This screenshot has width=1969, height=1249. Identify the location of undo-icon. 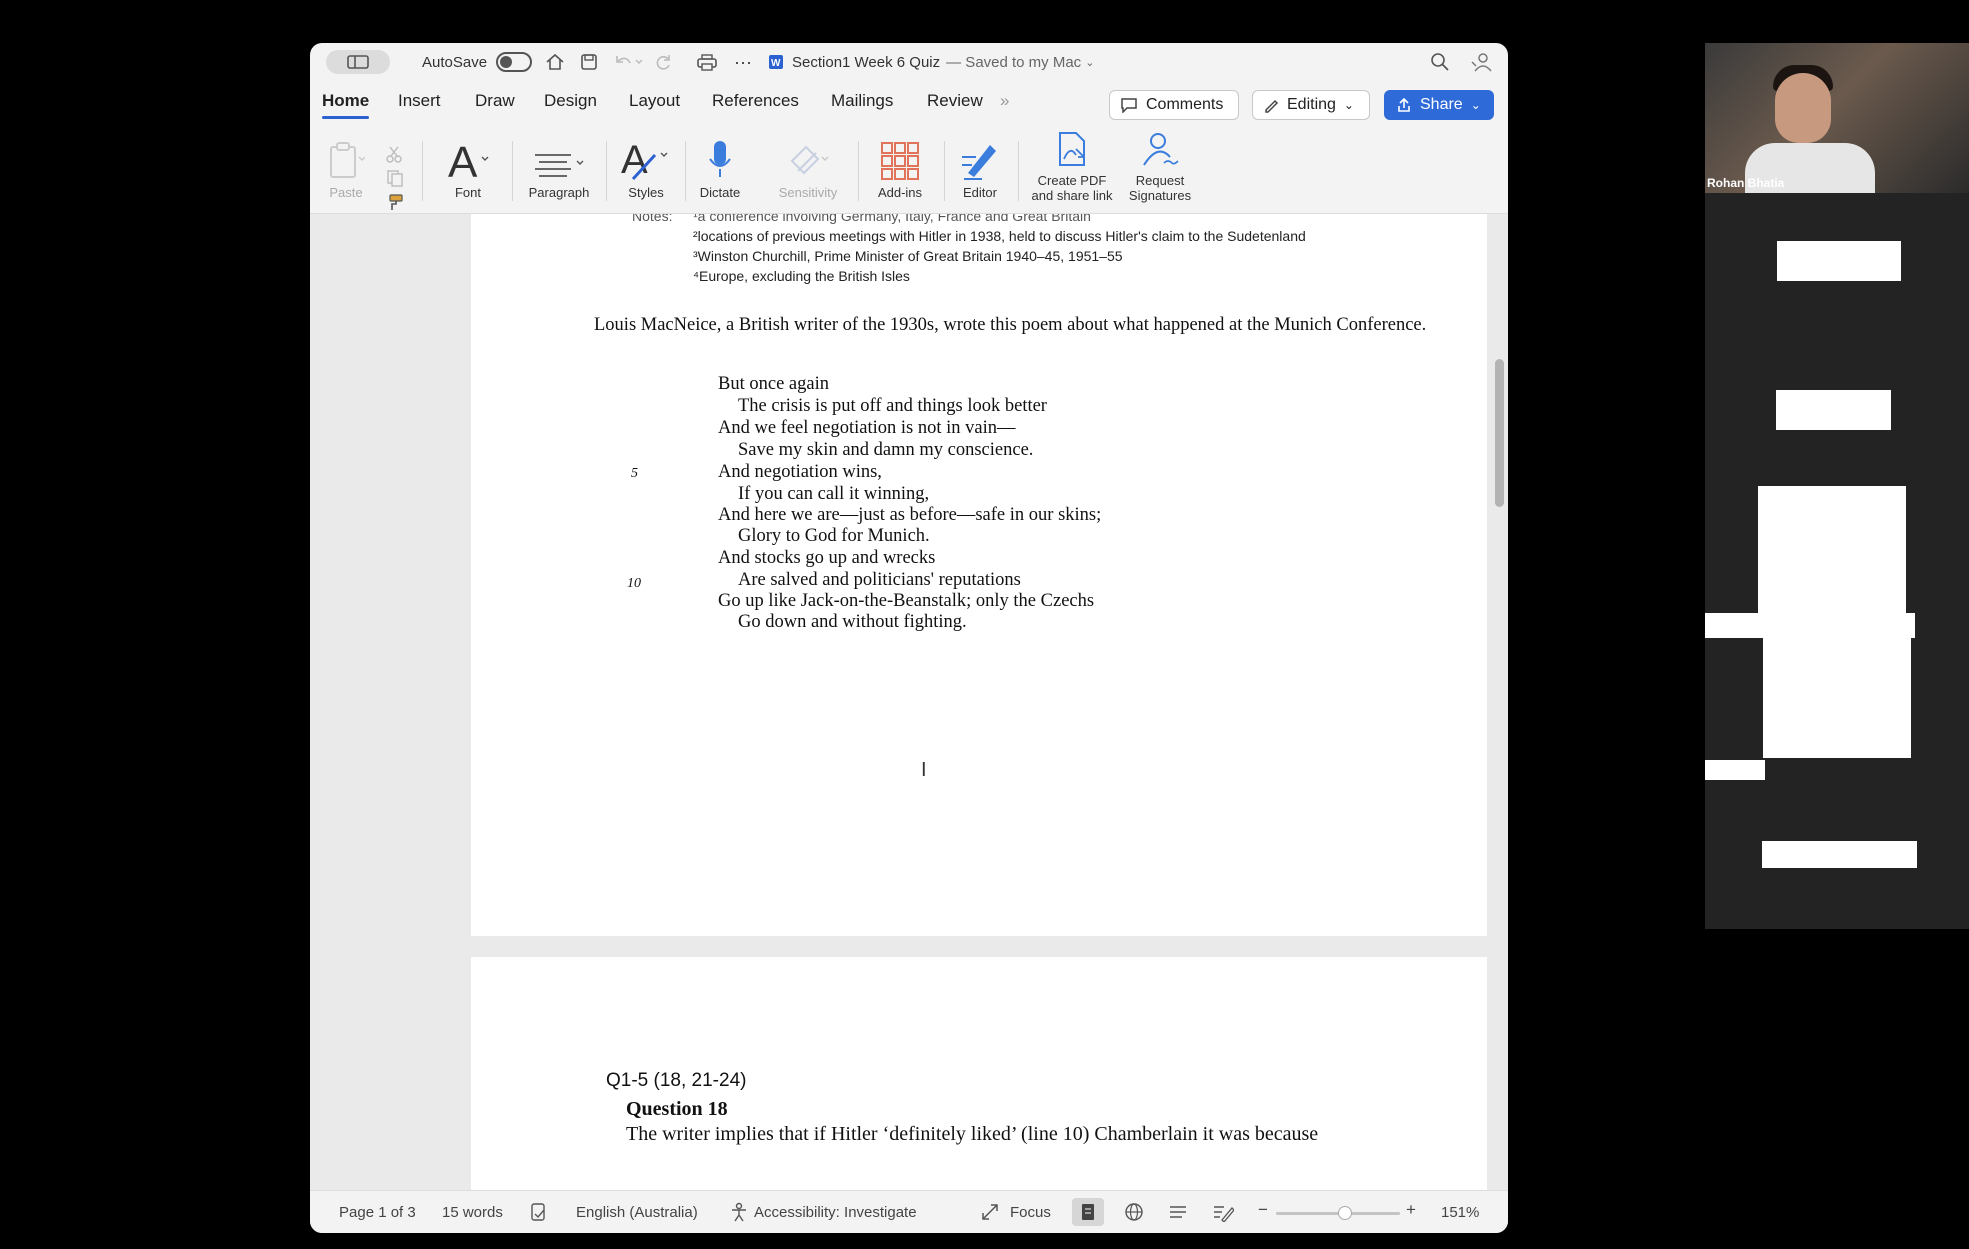
(629, 62).